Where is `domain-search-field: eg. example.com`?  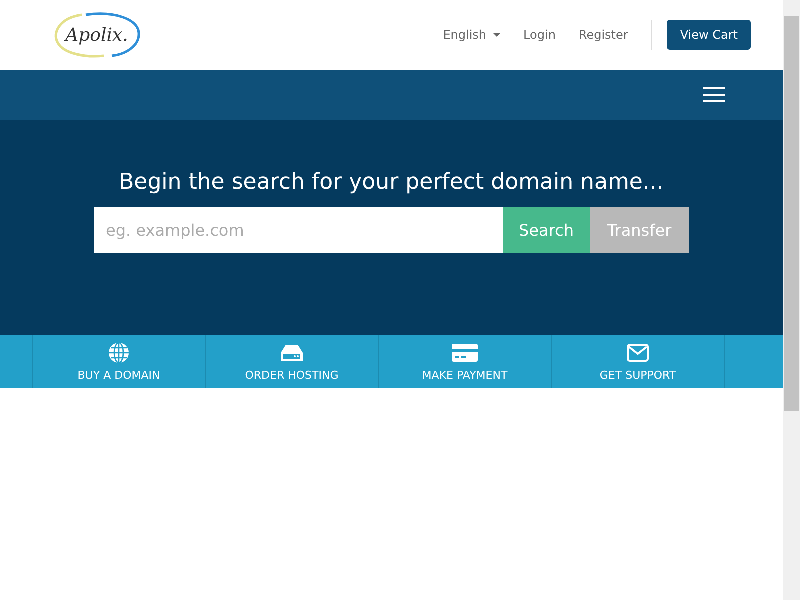 domain-search-field: eg. example.com is located at coordinates (298, 230).